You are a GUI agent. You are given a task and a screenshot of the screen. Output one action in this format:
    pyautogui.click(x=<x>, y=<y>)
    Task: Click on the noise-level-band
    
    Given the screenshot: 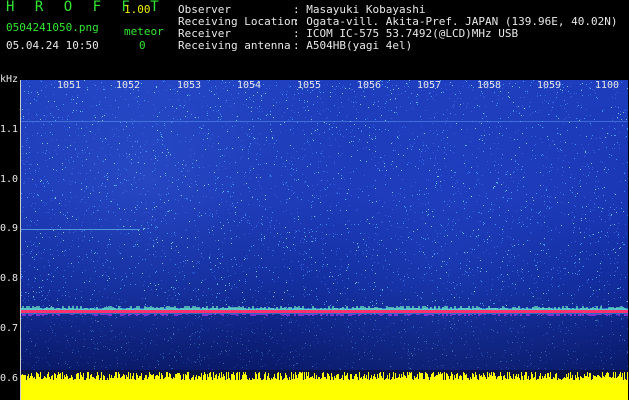 What is the action you would take?
    pyautogui.click(x=324, y=385)
    